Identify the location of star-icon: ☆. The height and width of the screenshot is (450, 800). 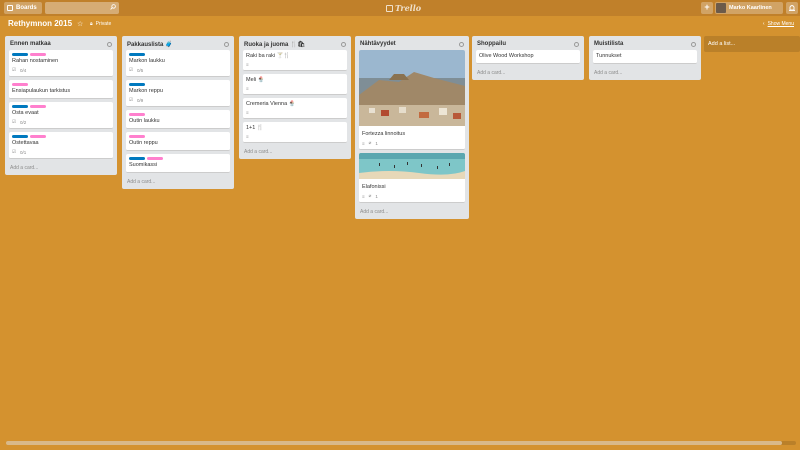
(80, 24).